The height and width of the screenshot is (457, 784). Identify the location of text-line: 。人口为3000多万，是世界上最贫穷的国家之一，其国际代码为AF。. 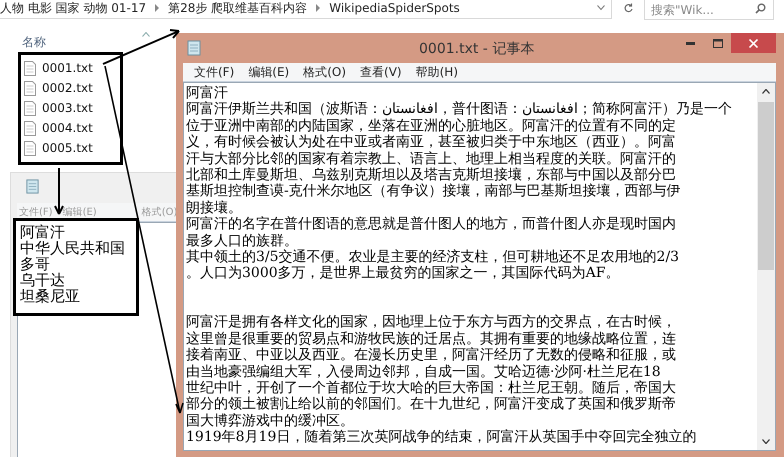
(403, 273).